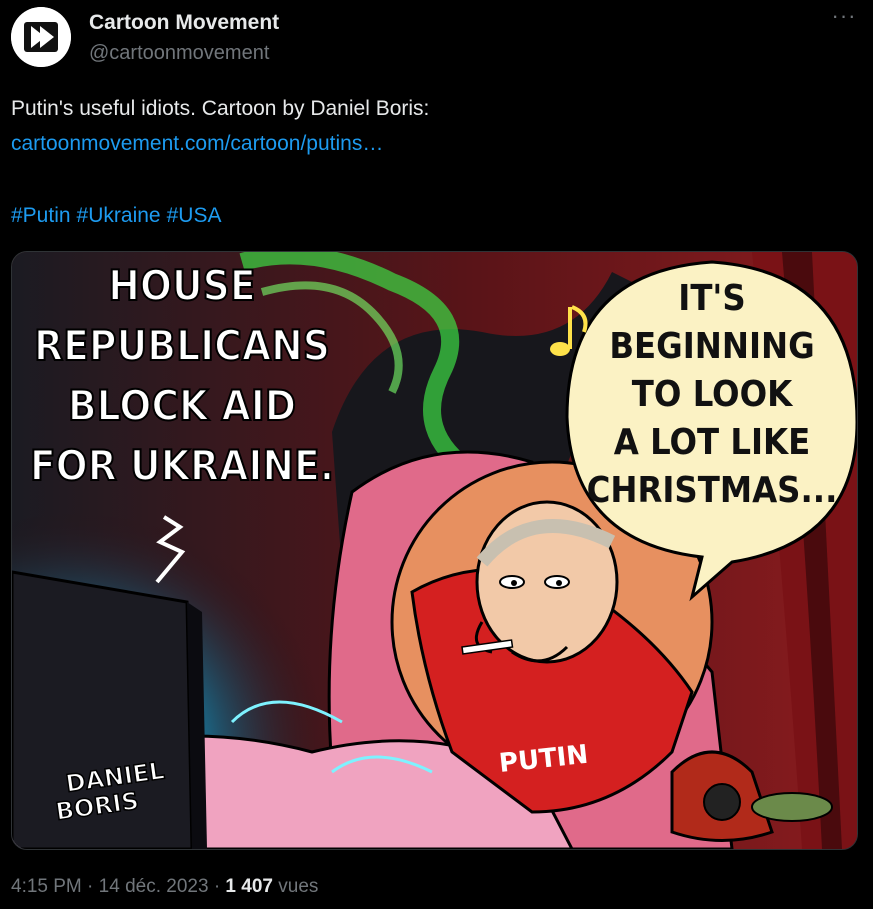 The image size is (873, 909). What do you see at coordinates (711, 346) in the screenshot?
I see `bubble-line: BEGINNING` at bounding box center [711, 346].